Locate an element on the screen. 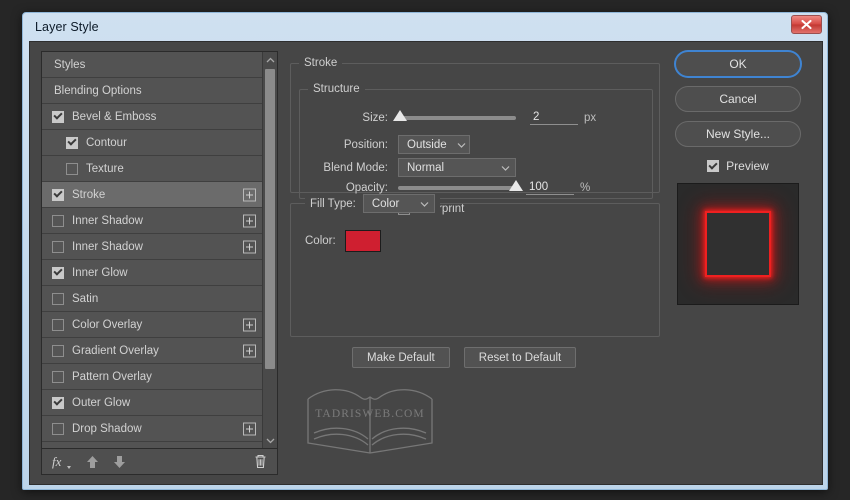  fx-icon: fx is located at coordinates (62, 462).